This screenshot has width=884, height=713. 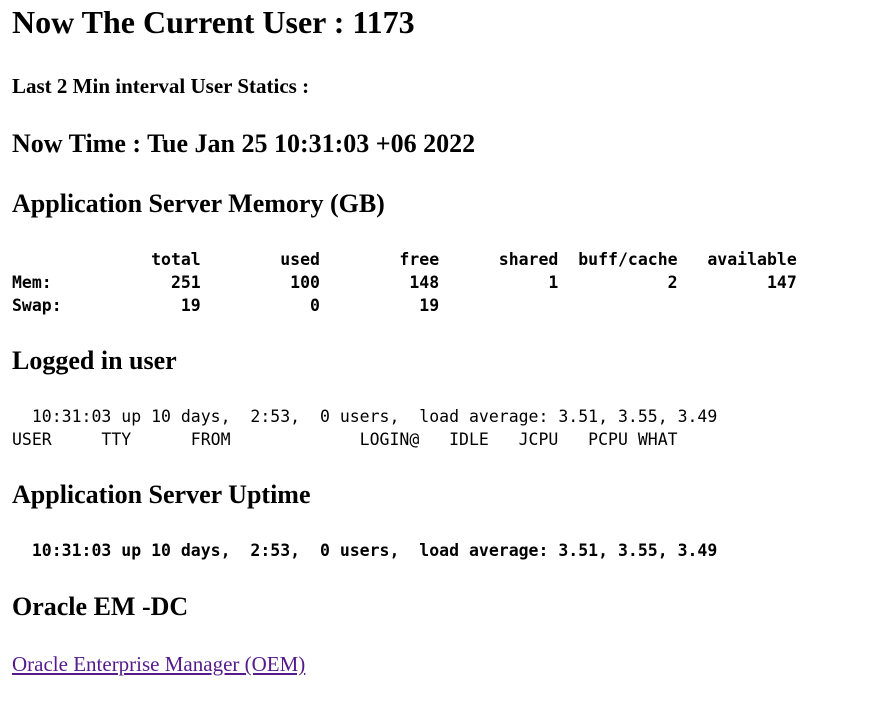 I want to click on current-user-heading: Now The Current User : 1173, so click(x=213, y=22).